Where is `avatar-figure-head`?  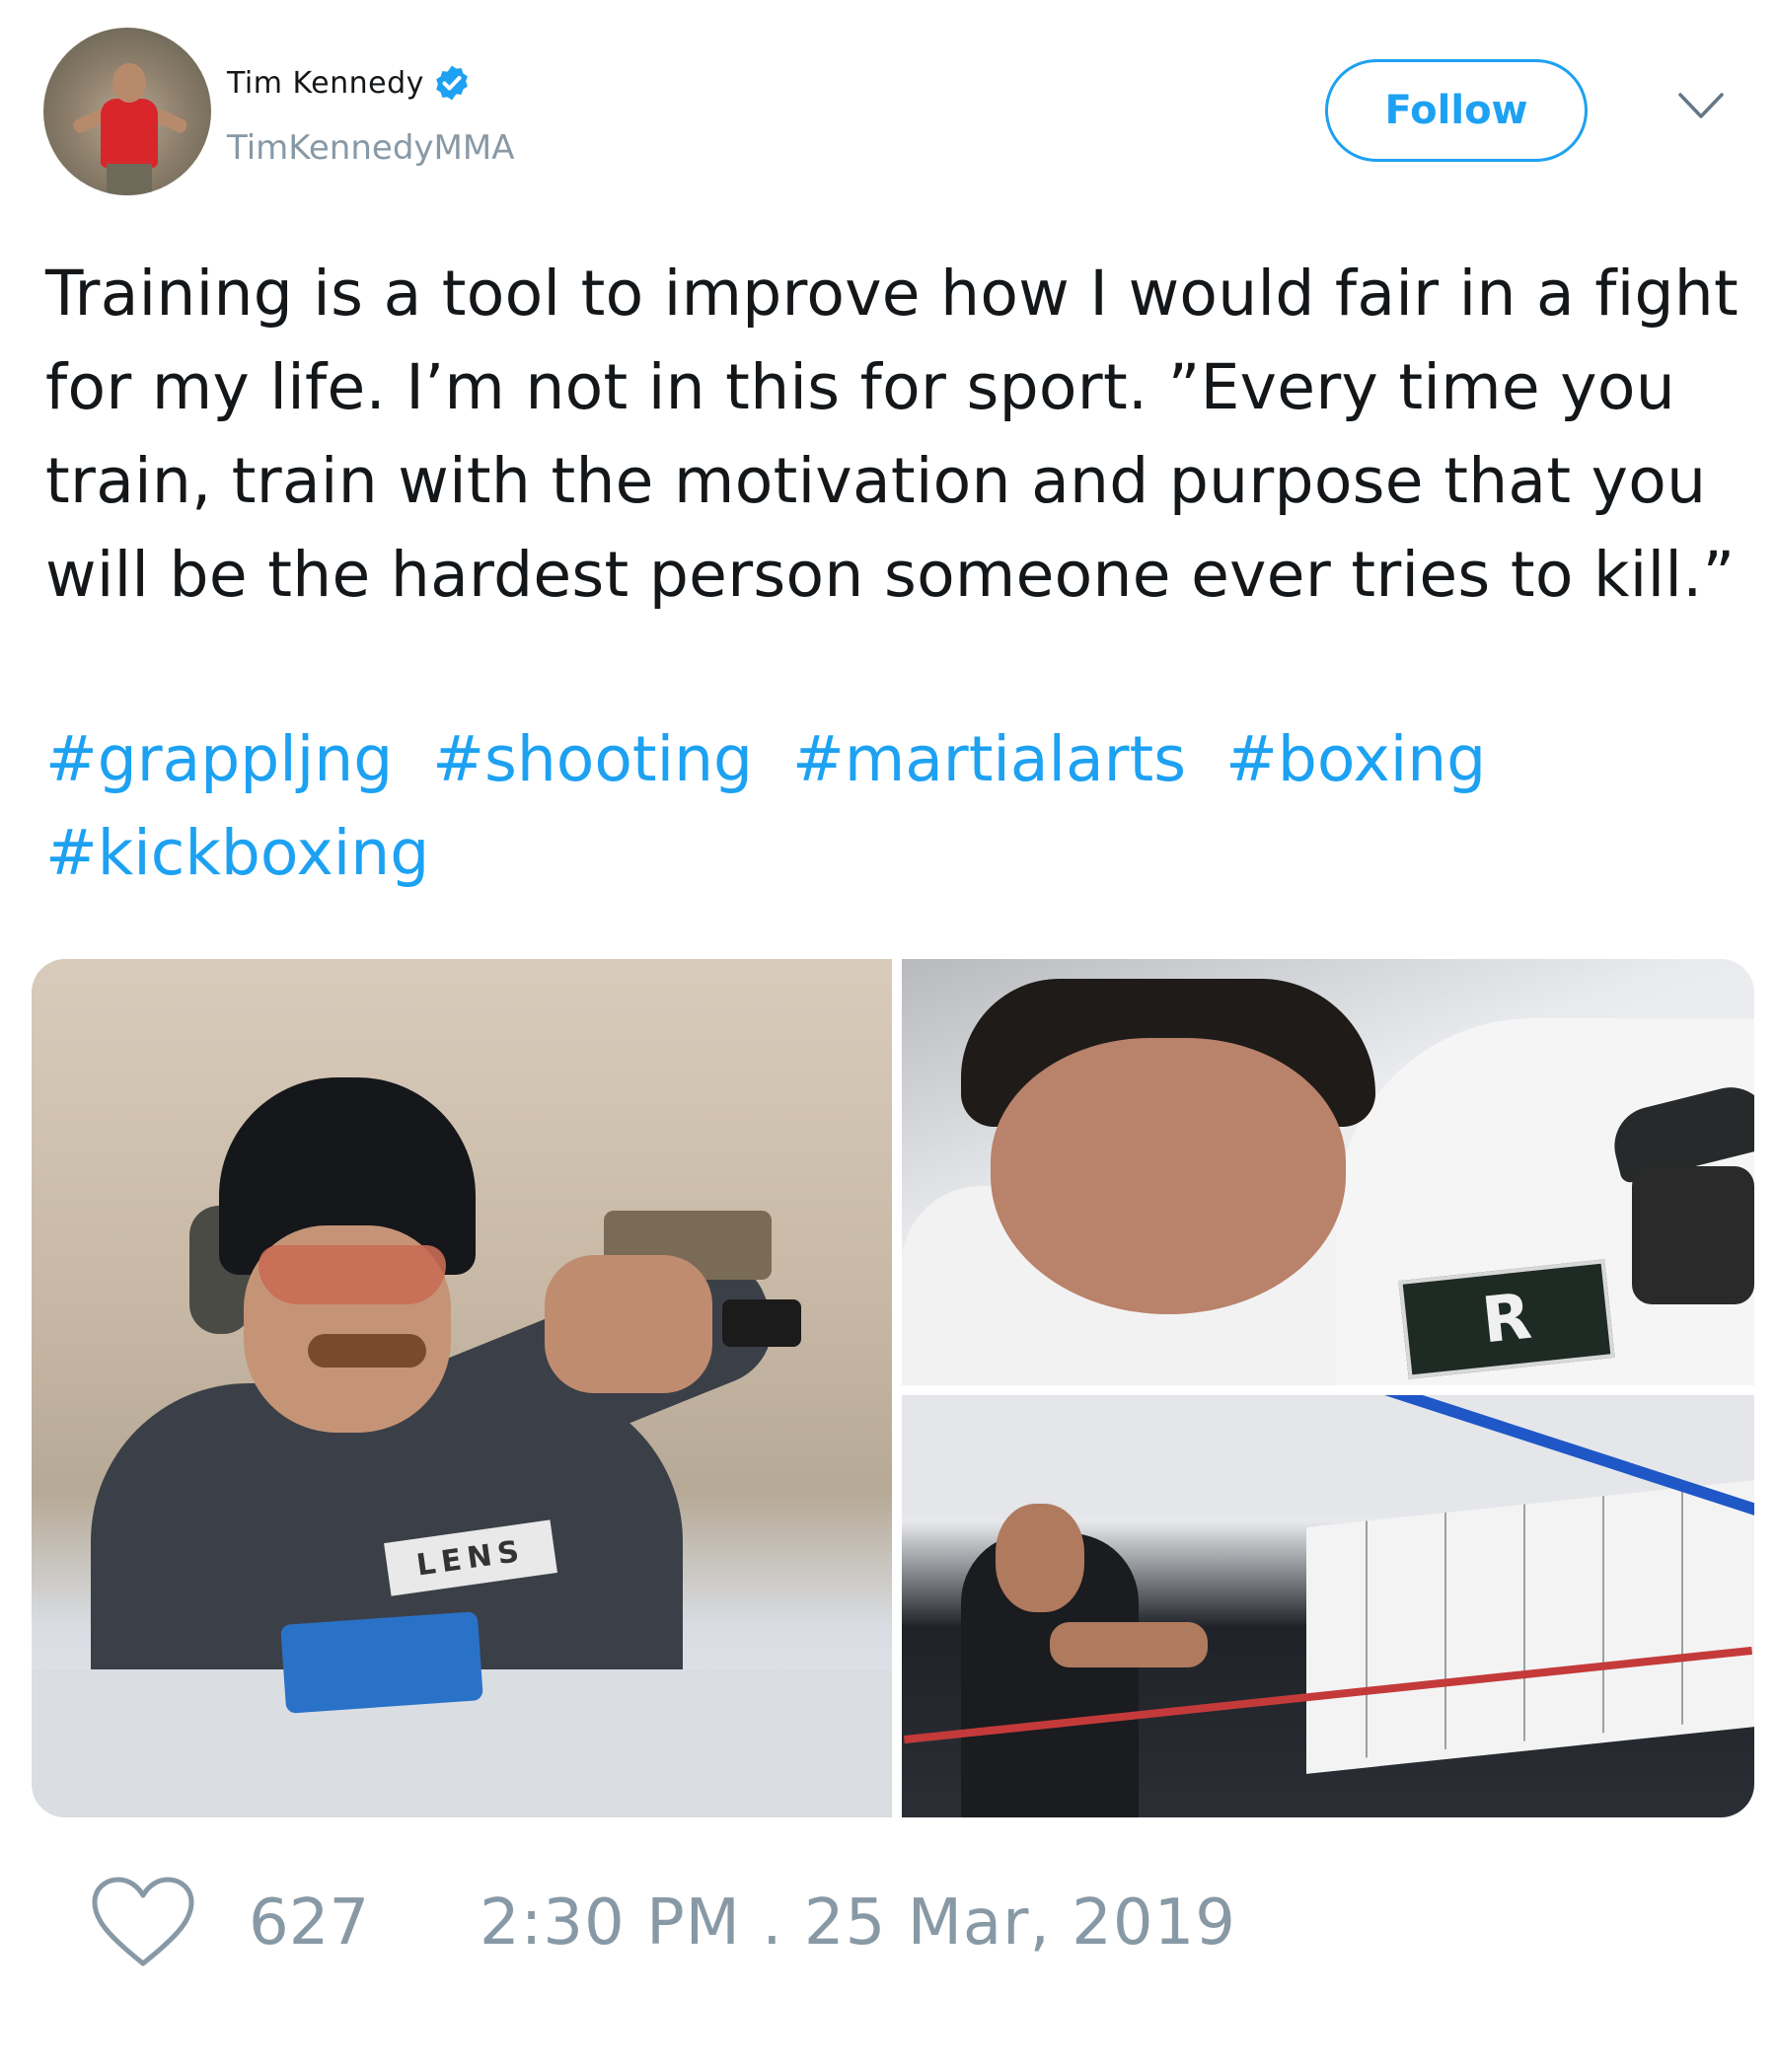 avatar-figure-head is located at coordinates (129, 83).